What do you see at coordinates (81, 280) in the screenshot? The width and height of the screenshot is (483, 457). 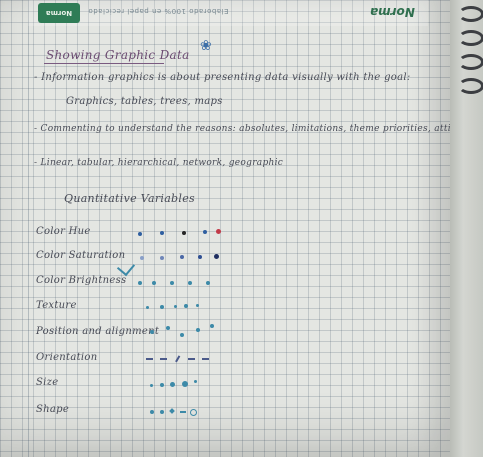 I see `variable-color-brightness: Color Brightness` at bounding box center [81, 280].